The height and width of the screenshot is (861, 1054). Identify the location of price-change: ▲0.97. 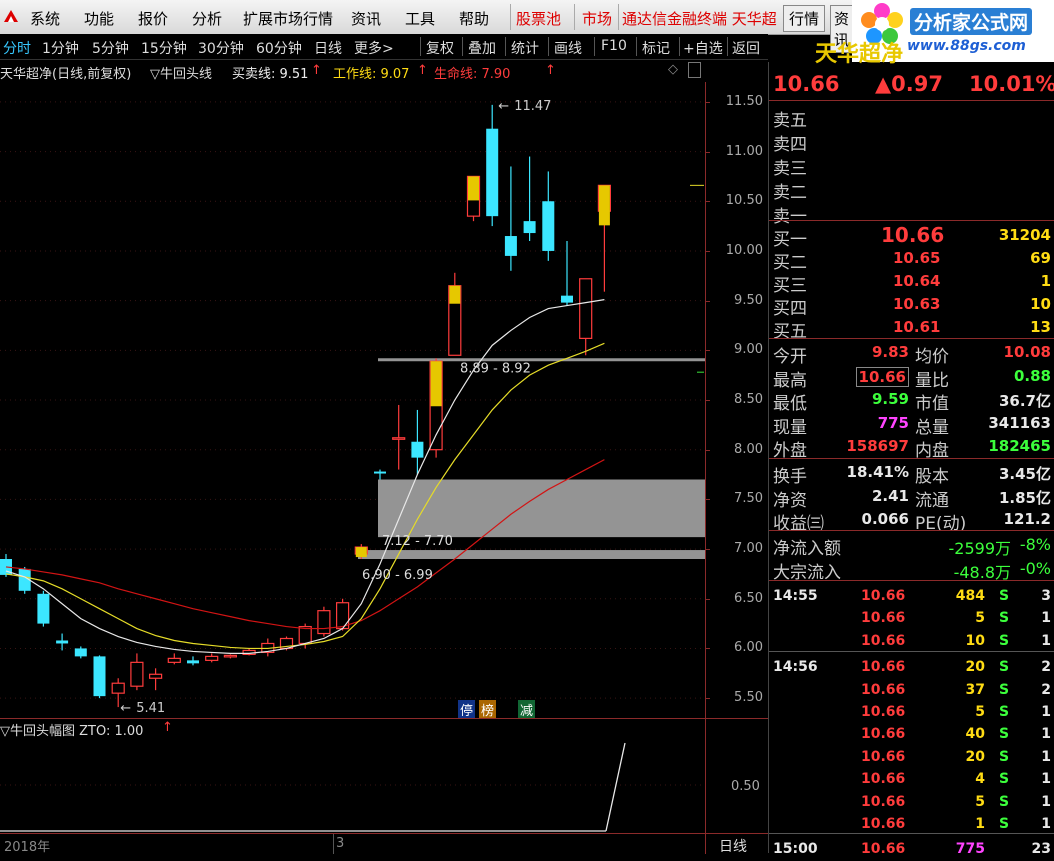
(909, 84).